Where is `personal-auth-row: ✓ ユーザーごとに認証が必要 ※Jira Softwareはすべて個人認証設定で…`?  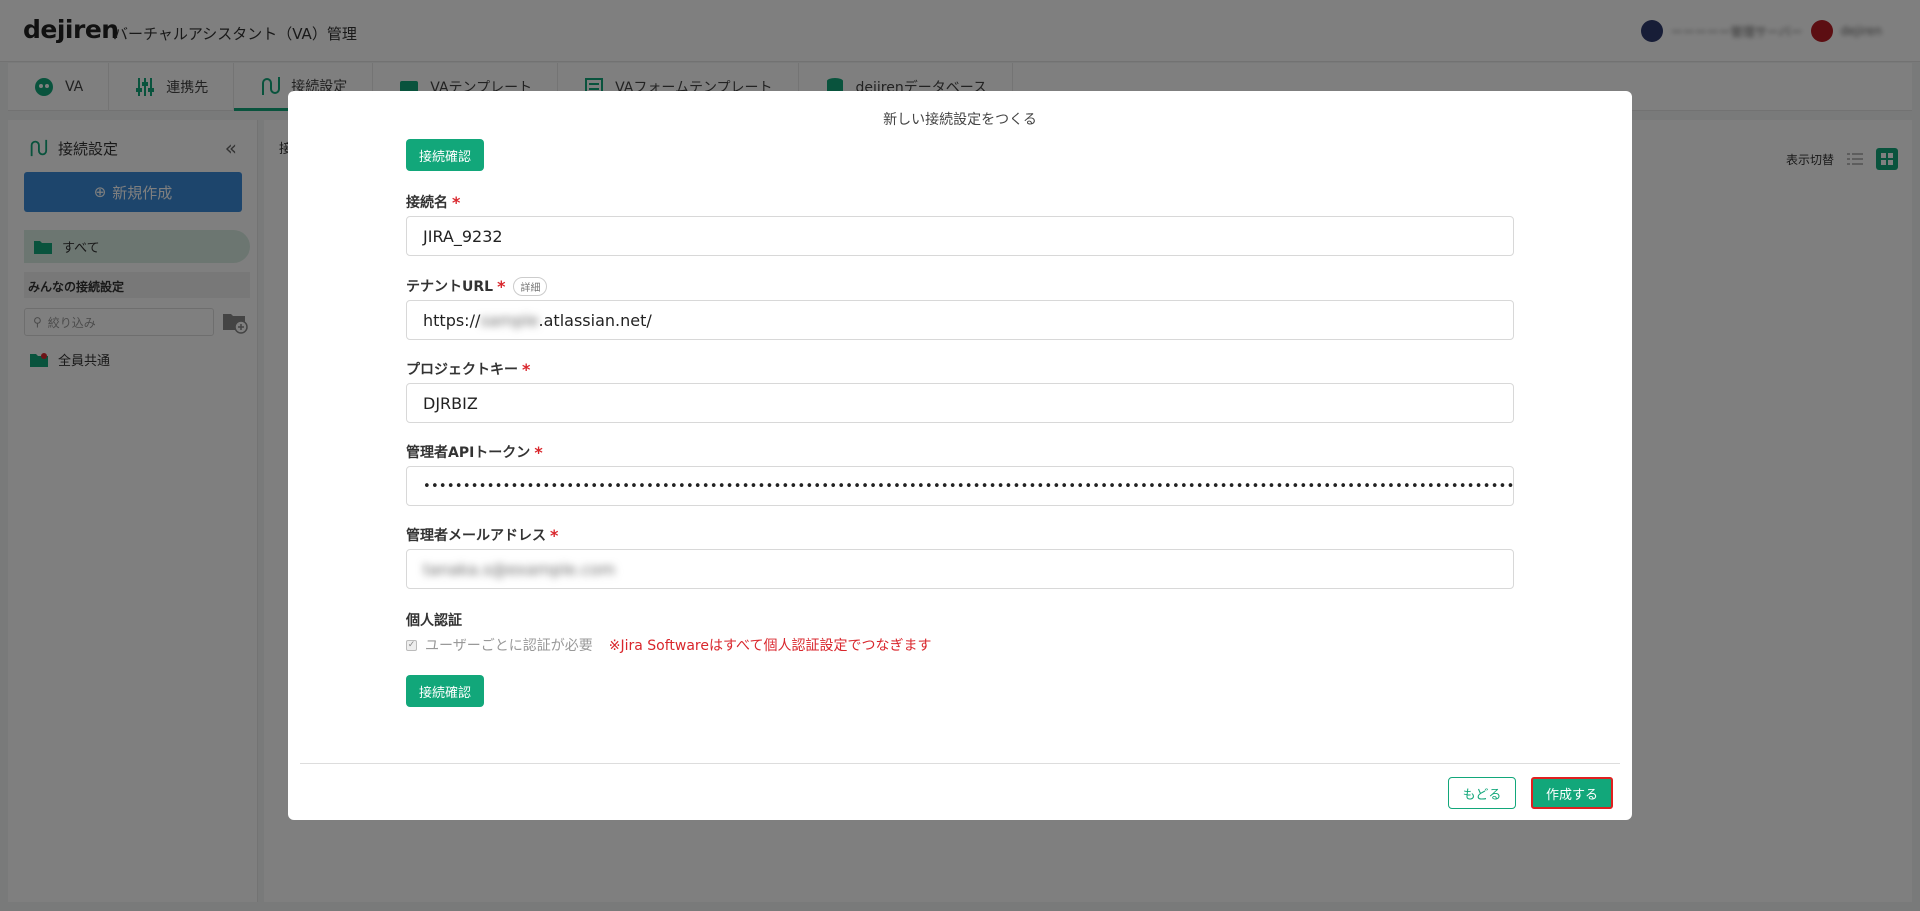
personal-auth-row: ✓ ユーザーごとに認証が必要 ※Jira Softwareはすべて個人認証設定で… is located at coordinates (668, 645).